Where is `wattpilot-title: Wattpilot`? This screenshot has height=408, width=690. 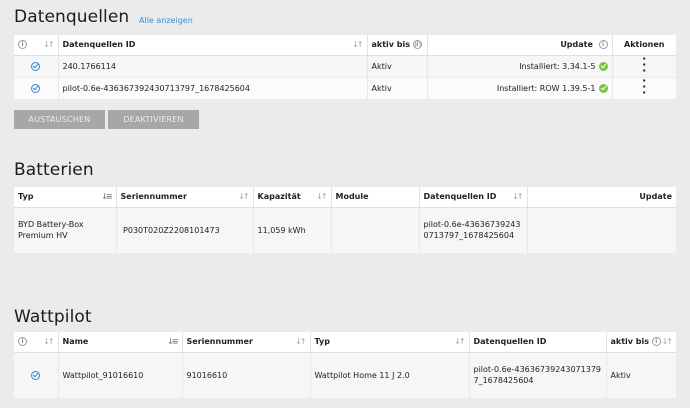
wattpilot-title: Wattpilot is located at coordinates (53, 317).